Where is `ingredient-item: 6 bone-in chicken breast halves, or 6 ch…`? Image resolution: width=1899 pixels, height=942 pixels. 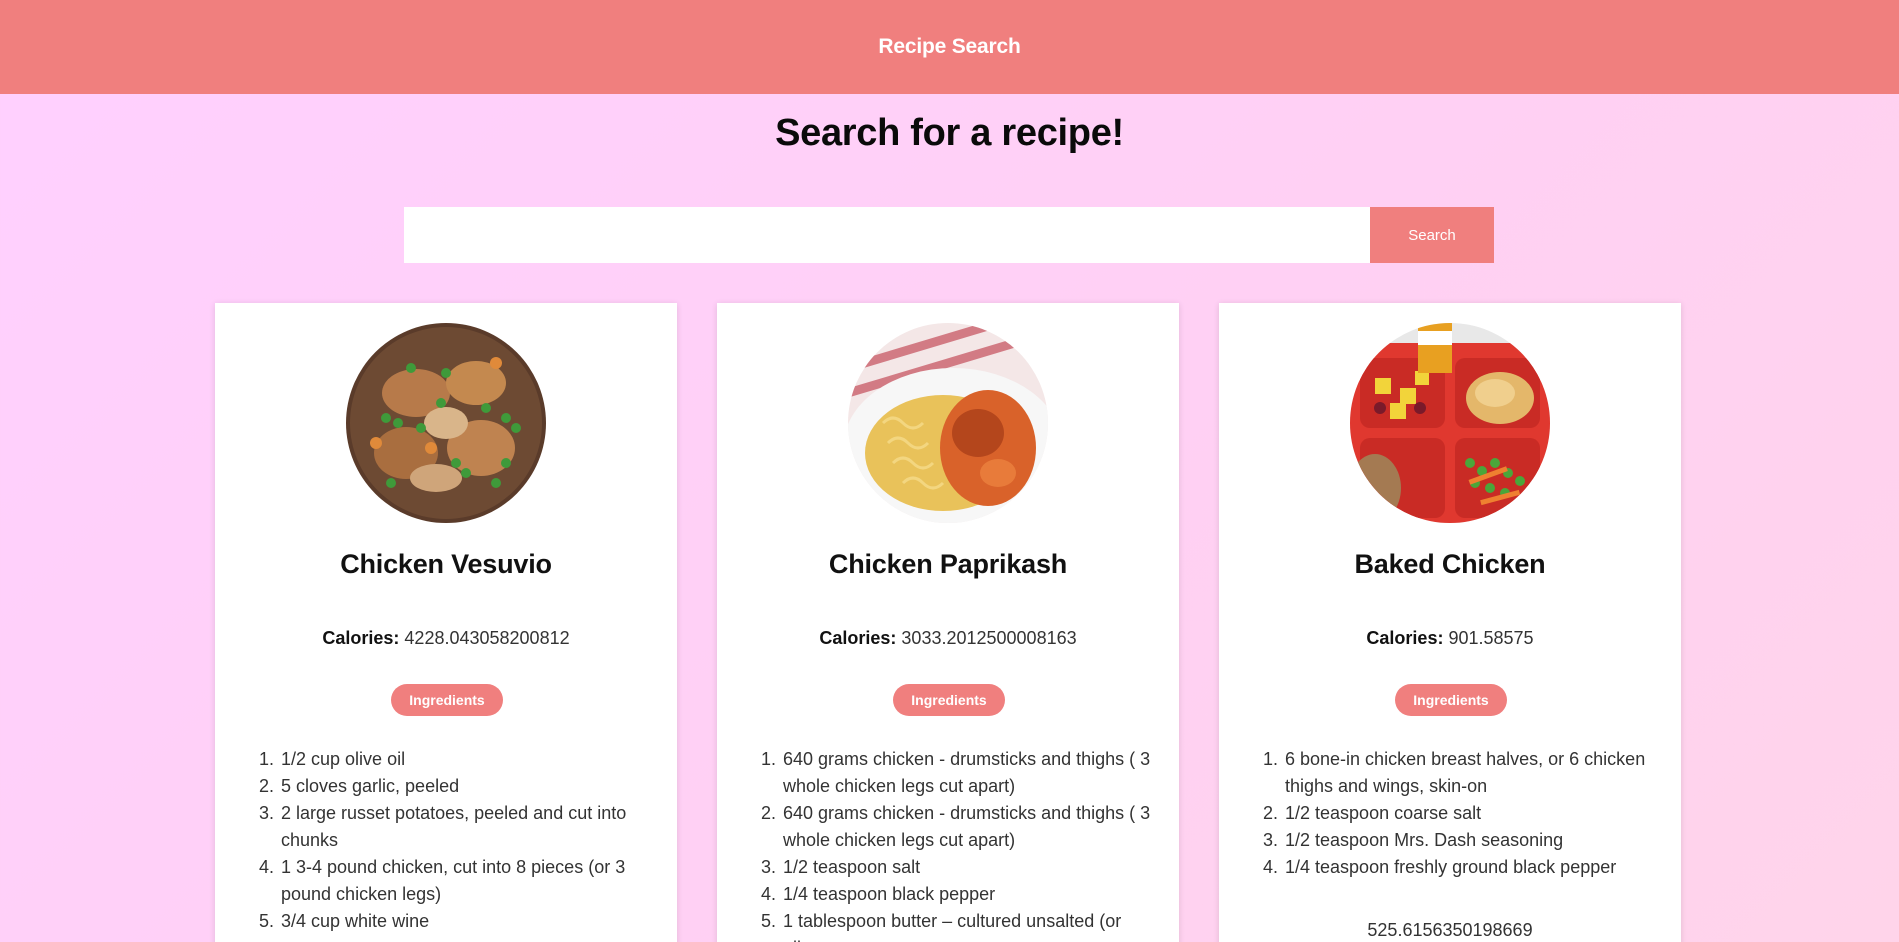
ingredient-item: 6 bone-in chicken breast halves, or 6 ch… is located at coordinates (1471, 773).